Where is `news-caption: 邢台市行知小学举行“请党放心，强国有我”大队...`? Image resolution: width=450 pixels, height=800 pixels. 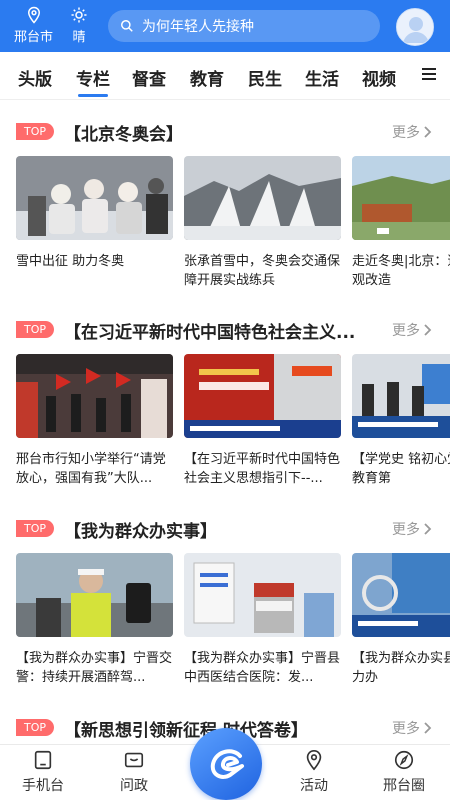
news-caption: 邢台市行知小学举行“请党放心，强国有我”大队... is located at coordinates (91, 469).